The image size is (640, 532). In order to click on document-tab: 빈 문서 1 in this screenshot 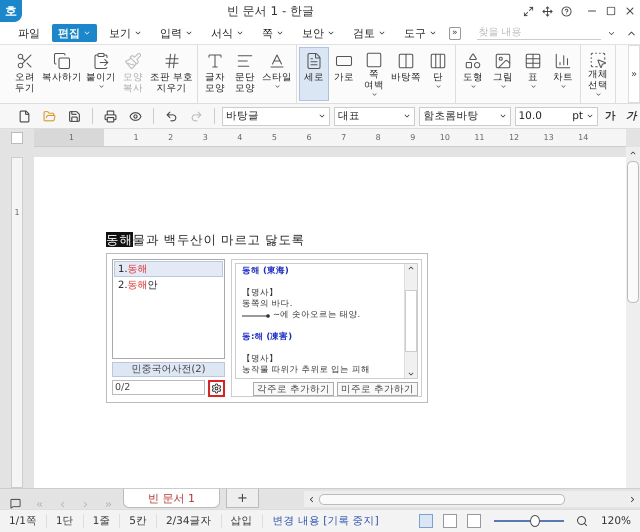, I will do `click(171, 498)`.